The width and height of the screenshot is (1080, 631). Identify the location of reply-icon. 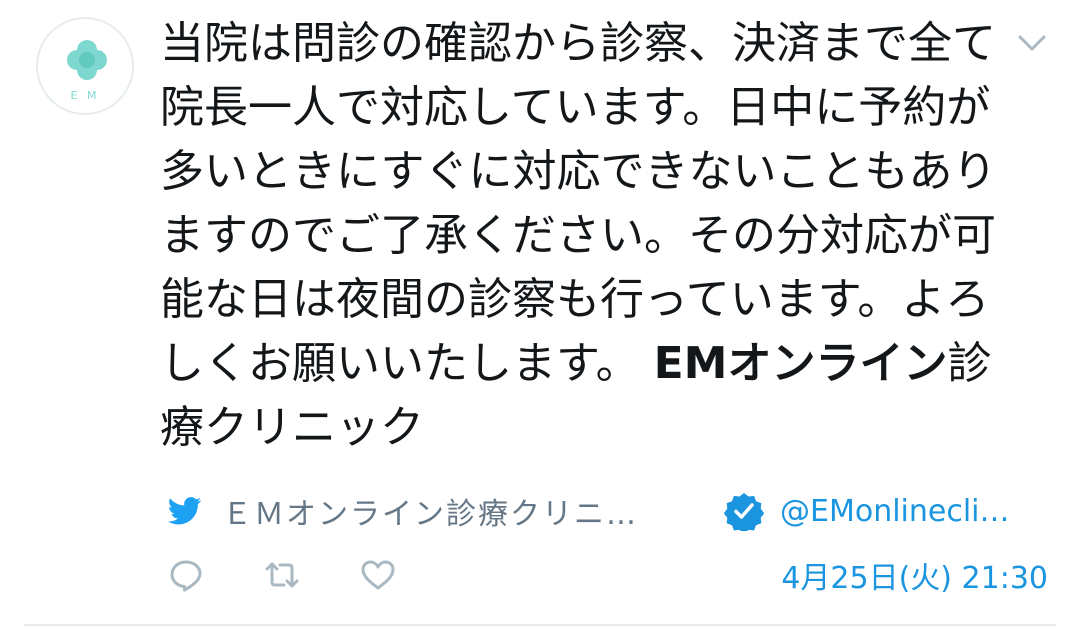
(186, 575).